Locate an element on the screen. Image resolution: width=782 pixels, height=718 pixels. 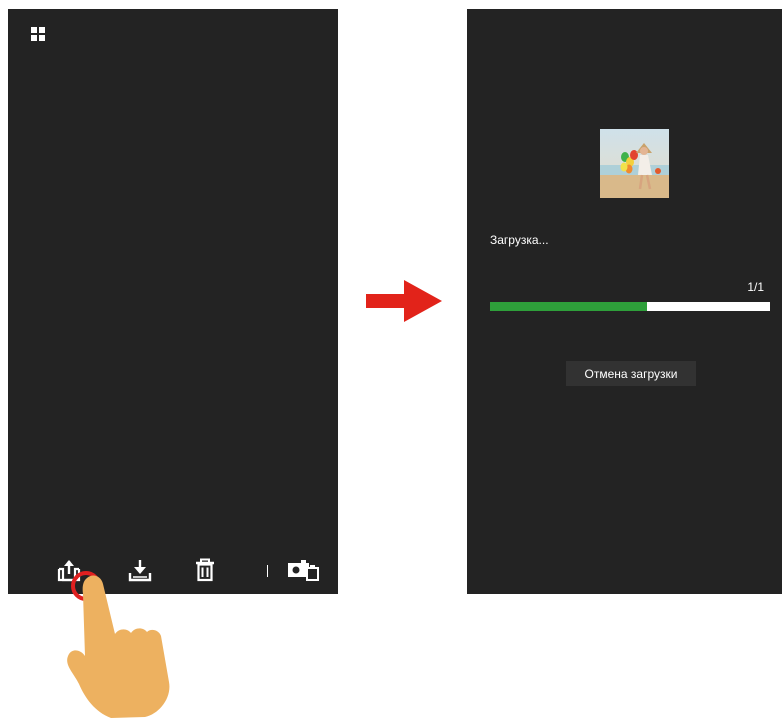
camera-switch-icon is located at coordinates (303, 570).